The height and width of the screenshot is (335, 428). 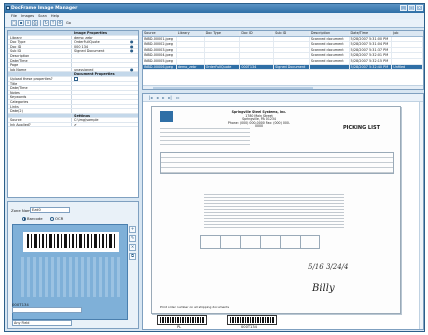 I want to click on new-icon: □, so click(x=14, y=23).